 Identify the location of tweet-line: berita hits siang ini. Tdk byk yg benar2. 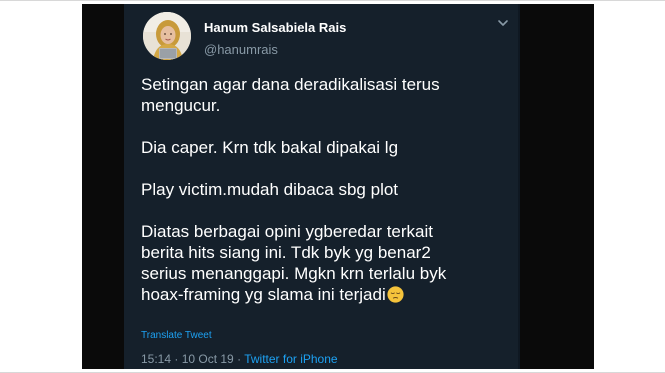
(286, 252).